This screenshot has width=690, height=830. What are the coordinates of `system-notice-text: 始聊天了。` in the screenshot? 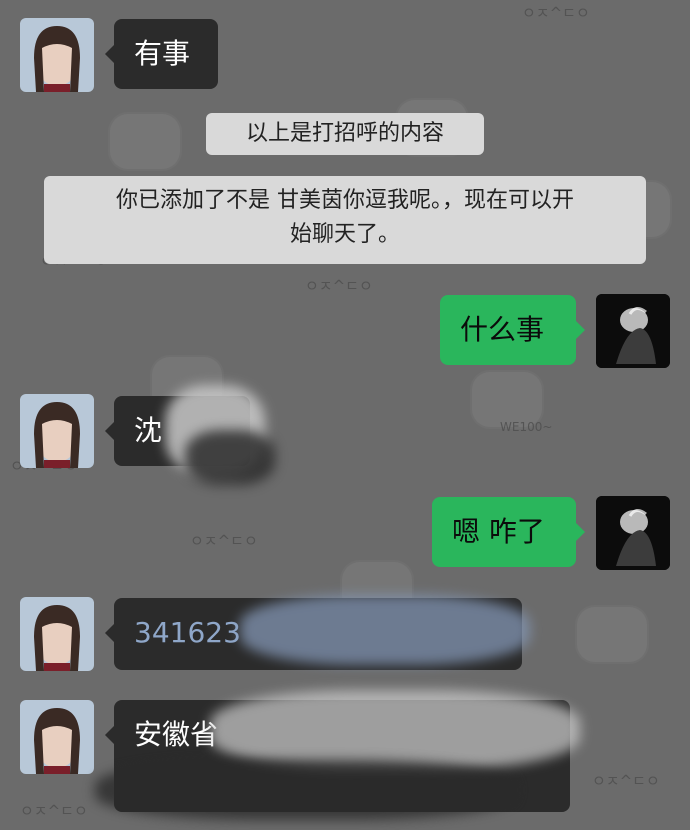 It's located at (344, 234).